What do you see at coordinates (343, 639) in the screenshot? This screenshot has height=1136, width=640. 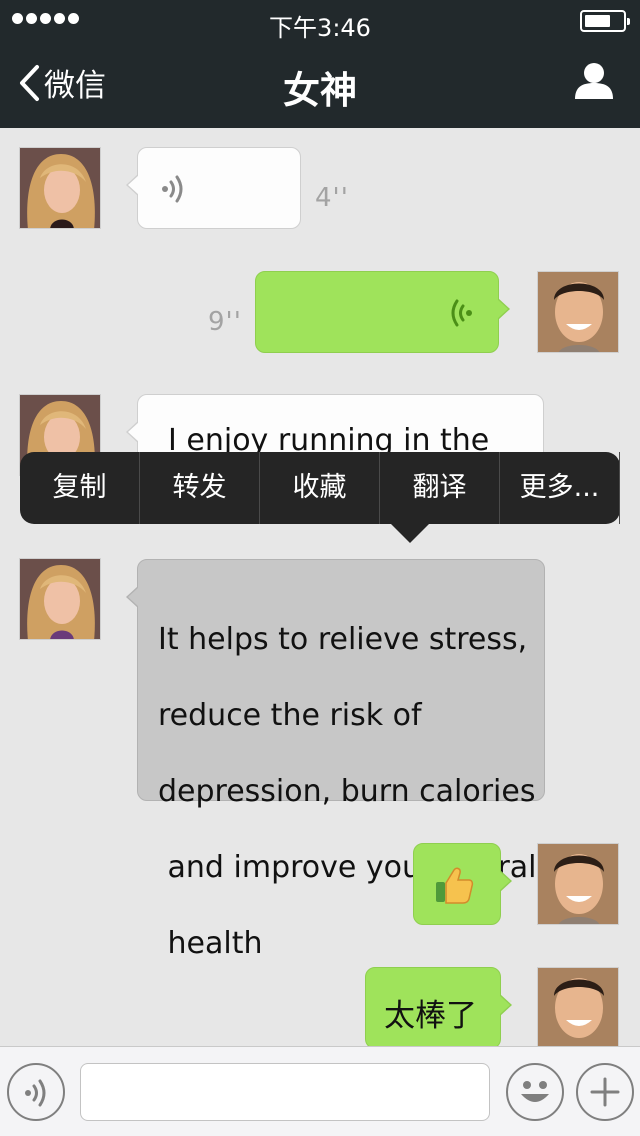 I see `message-line: It helps to relieve stress,` at bounding box center [343, 639].